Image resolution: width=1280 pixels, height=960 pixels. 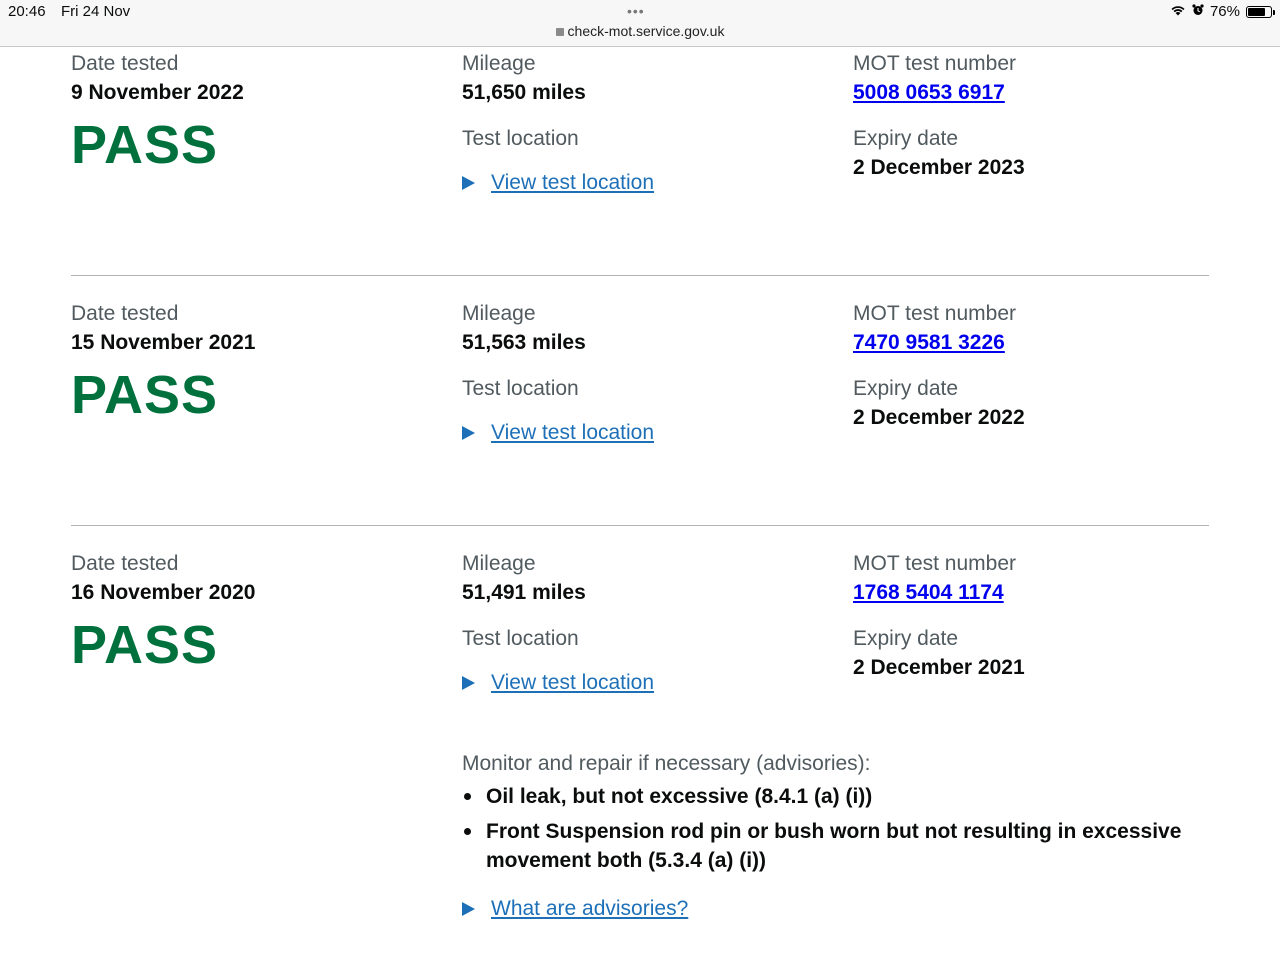 What do you see at coordinates (96, 11) in the screenshot?
I see `status-date: Fri 24 Nov` at bounding box center [96, 11].